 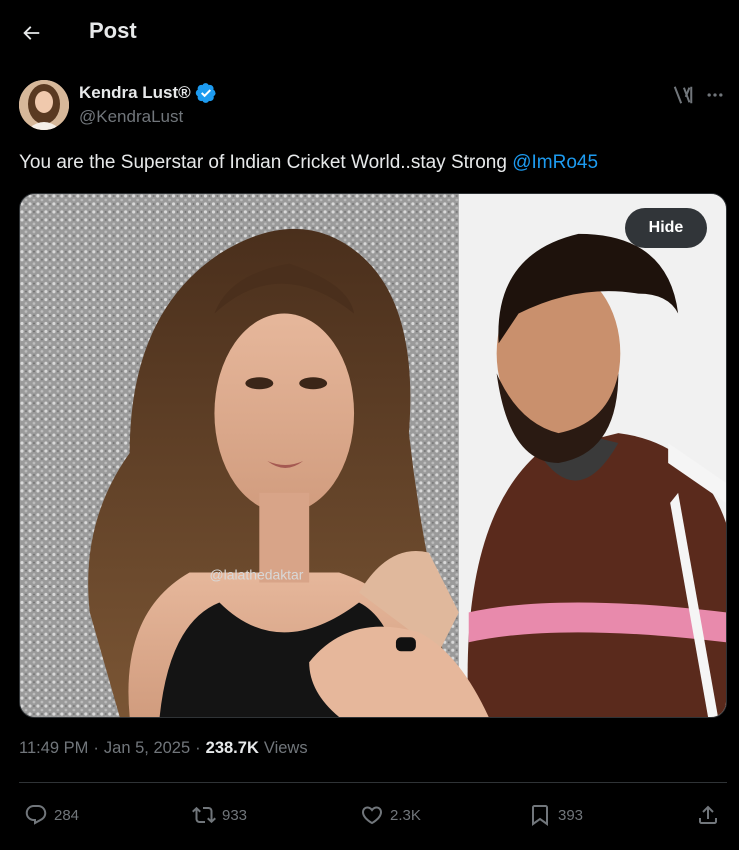 I want to click on avatar, so click(x=44, y=105).